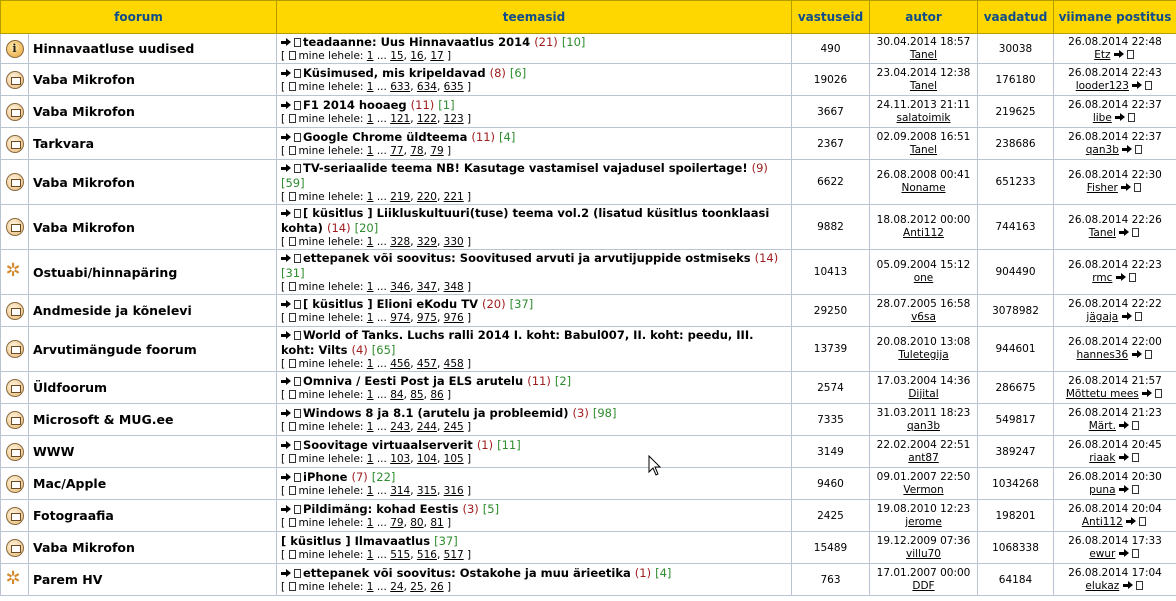 The width and height of the screenshot is (1176, 601). What do you see at coordinates (1102, 118) in the screenshot?
I see `last-post-user: libe` at bounding box center [1102, 118].